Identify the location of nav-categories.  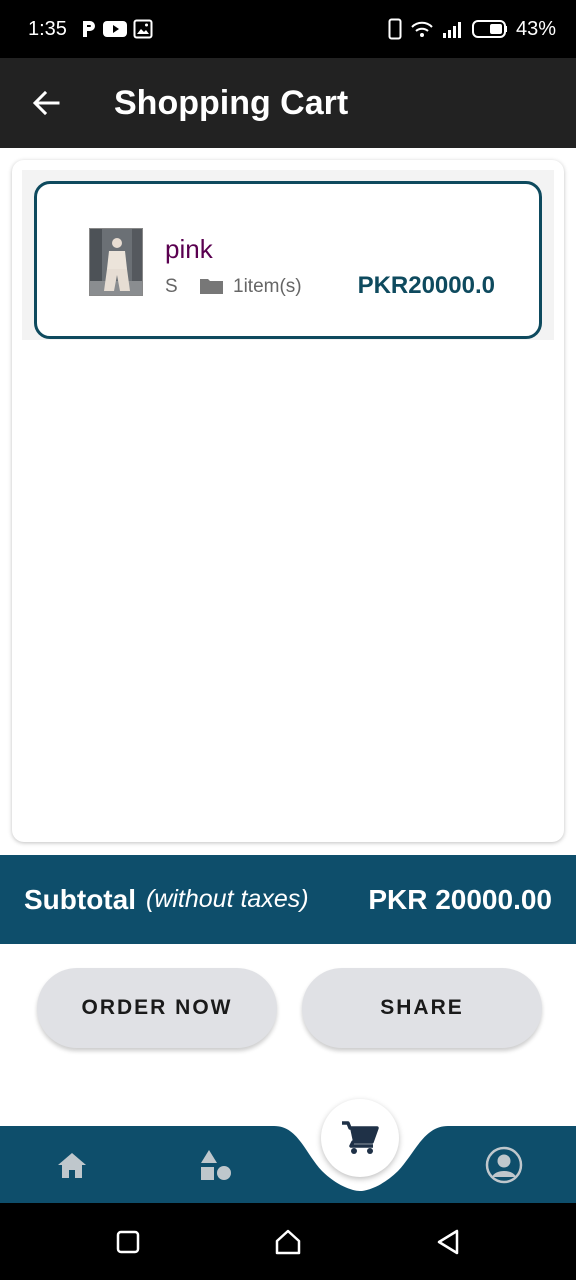
(216, 1165).